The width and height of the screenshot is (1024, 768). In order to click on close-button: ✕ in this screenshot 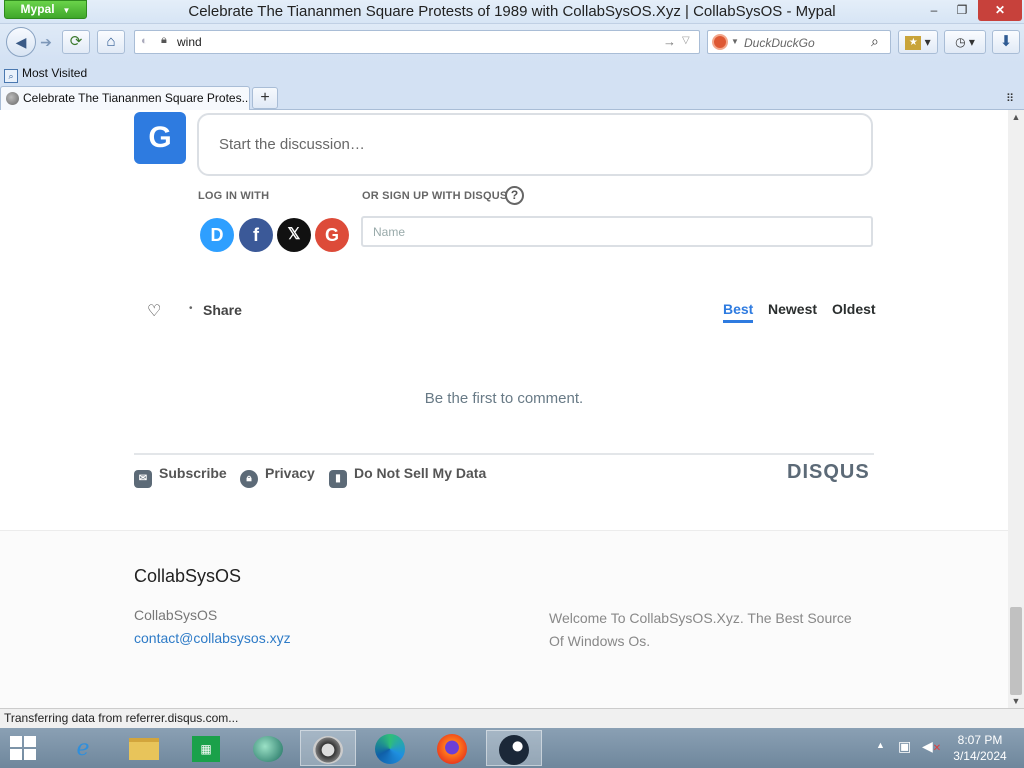, I will do `click(1000, 10)`.